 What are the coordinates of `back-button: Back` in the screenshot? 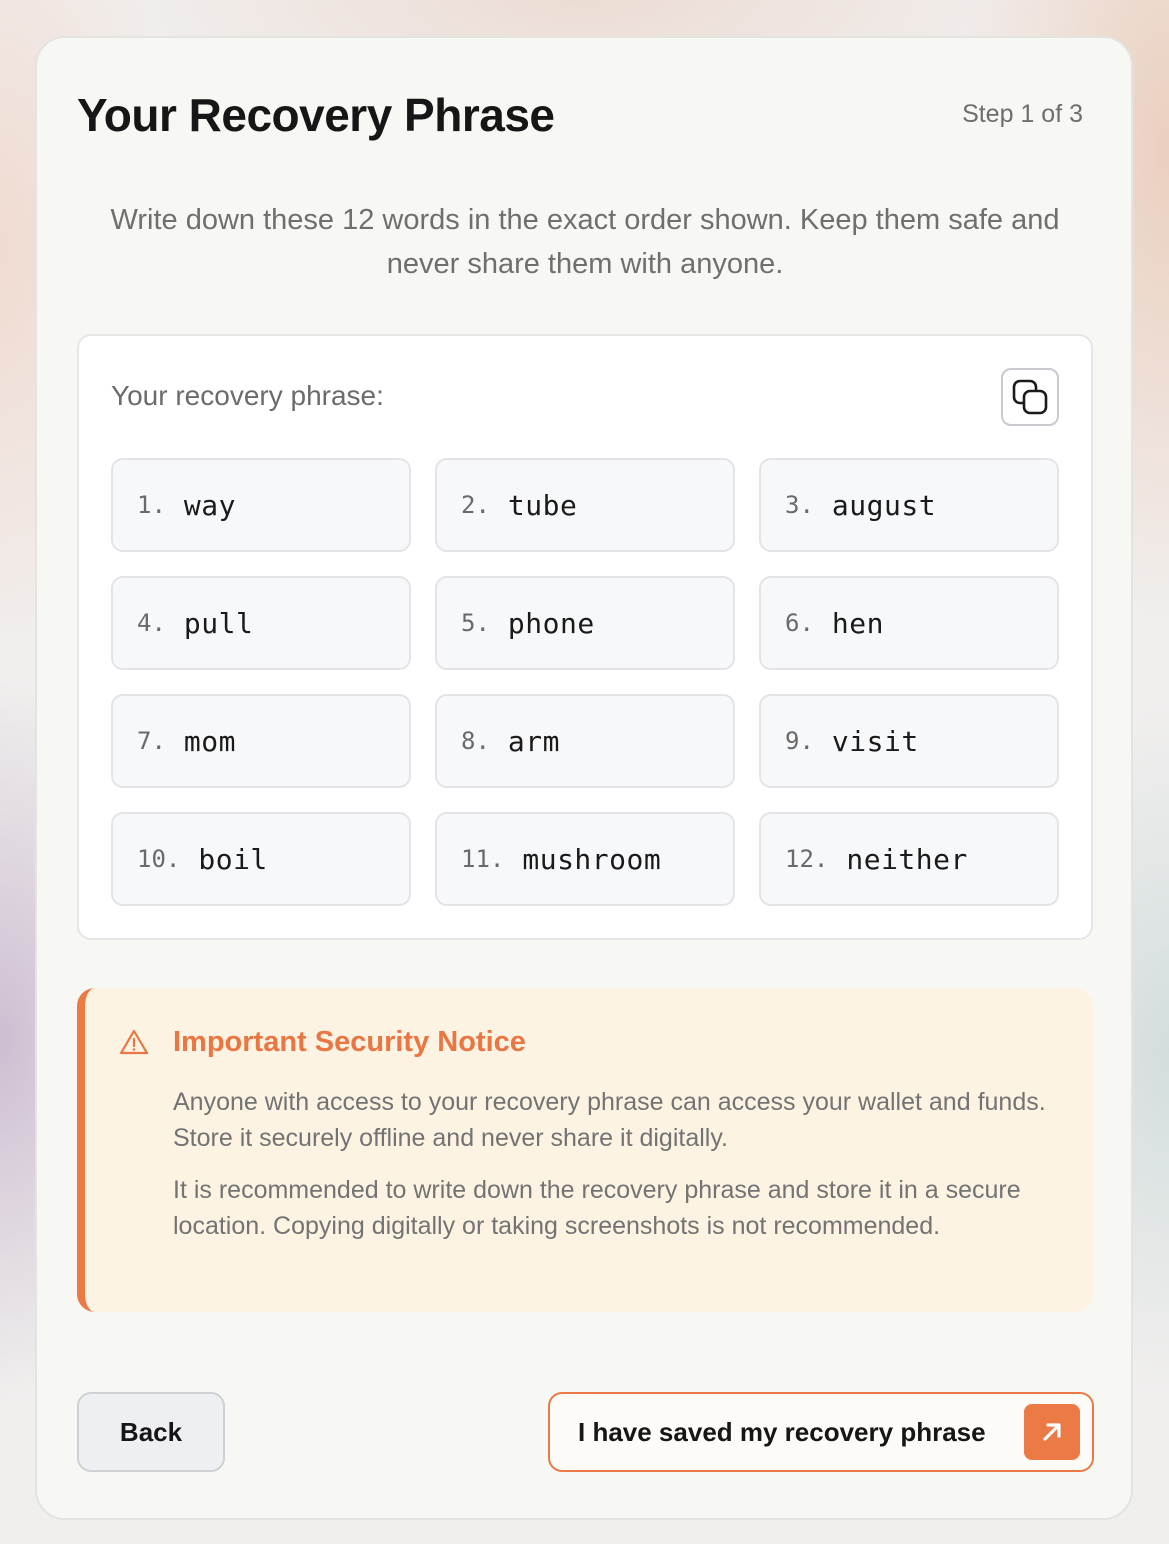 It's located at (151, 1432).